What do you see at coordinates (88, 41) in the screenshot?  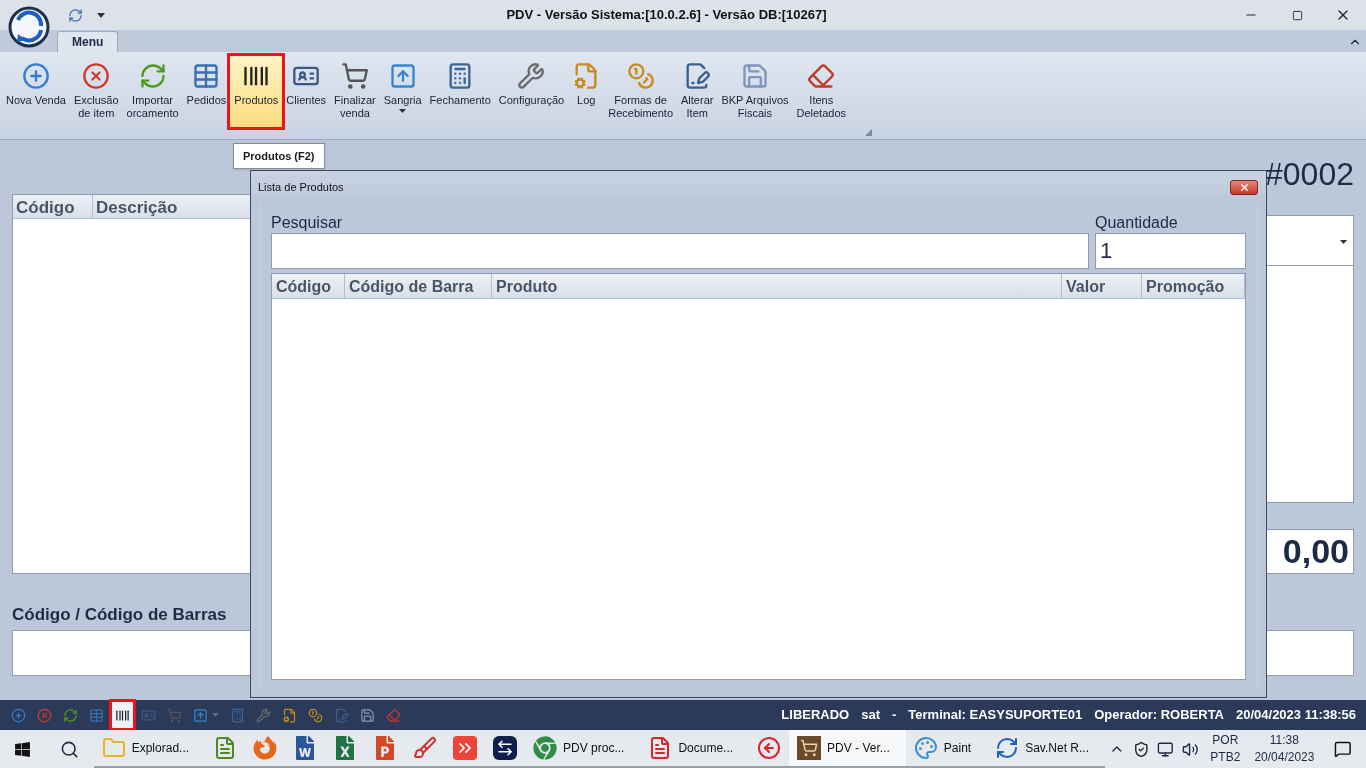 I see `ribbon-tab: Menu` at bounding box center [88, 41].